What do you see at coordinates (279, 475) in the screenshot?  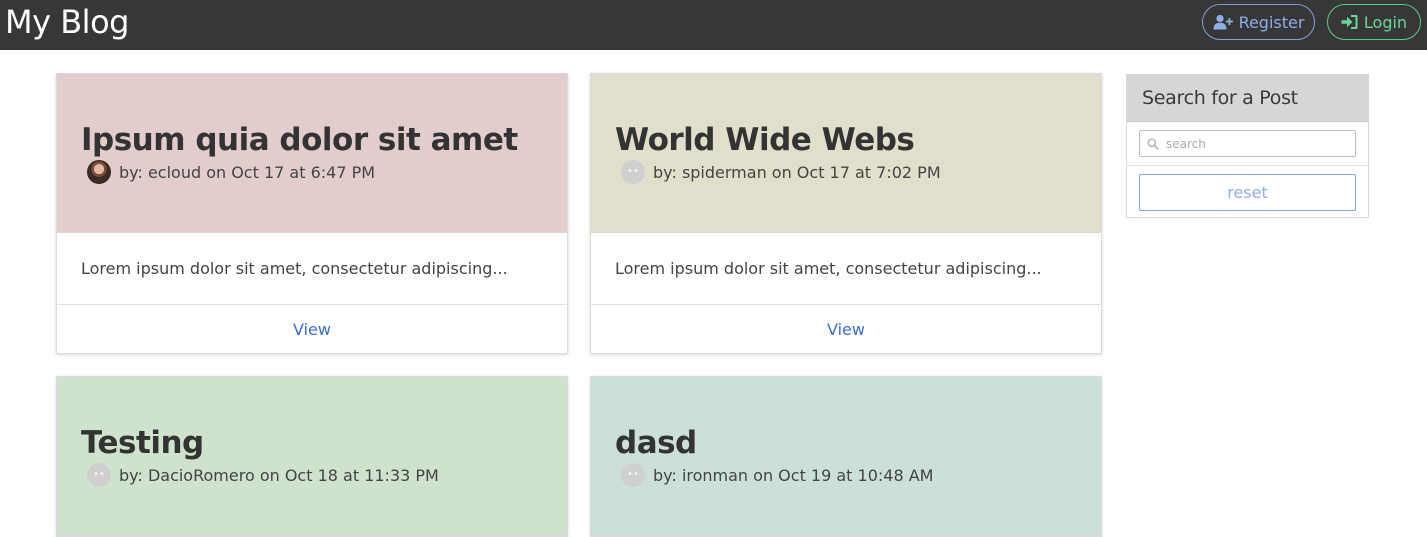 I see `byline-text: by: DacioRomero on Oct 18 at 11:33 PM` at bounding box center [279, 475].